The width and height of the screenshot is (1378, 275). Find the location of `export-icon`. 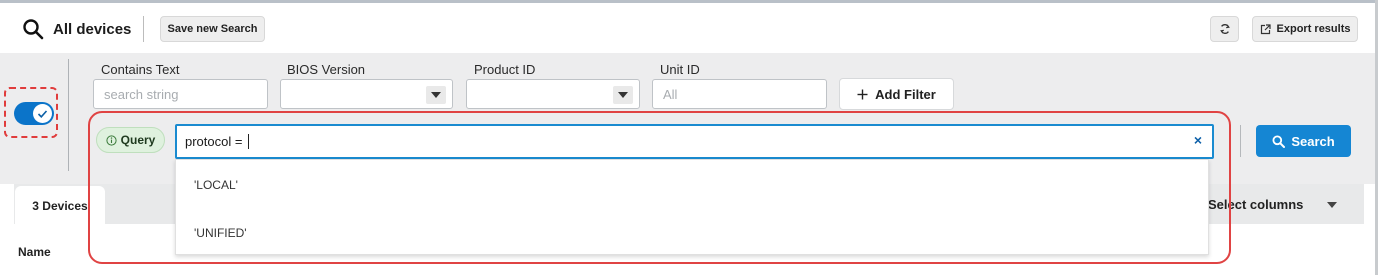

export-icon is located at coordinates (1265, 28).